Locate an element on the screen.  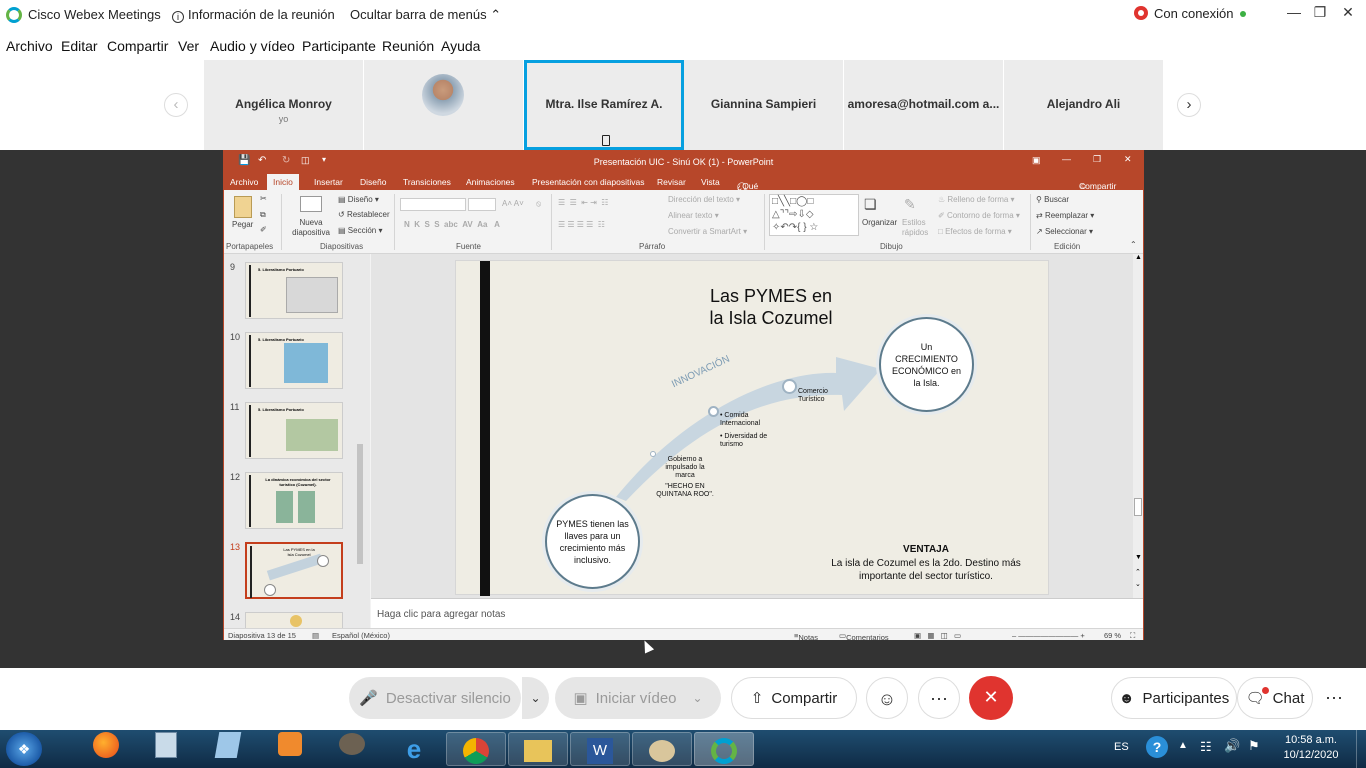
menu-editar: Editar is located at coordinates (79, 46).